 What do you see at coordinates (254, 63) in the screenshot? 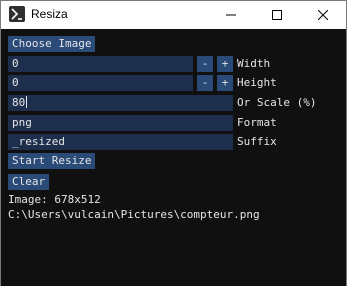
I see `width-label: Width` at bounding box center [254, 63].